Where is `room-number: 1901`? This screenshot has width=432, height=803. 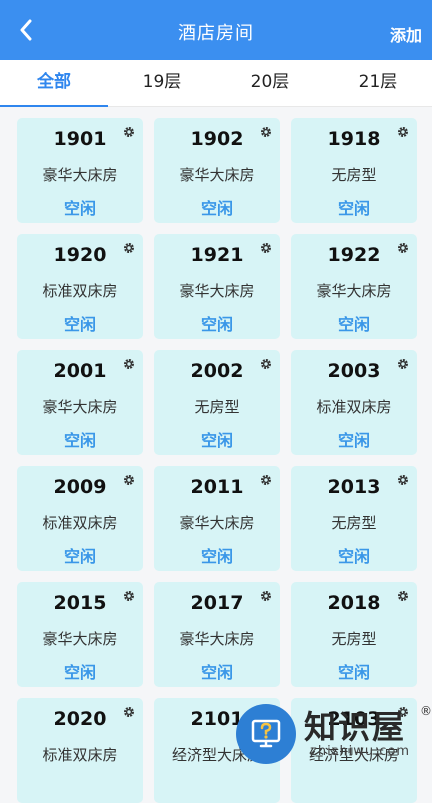
room-number: 1901 is located at coordinates (80, 139).